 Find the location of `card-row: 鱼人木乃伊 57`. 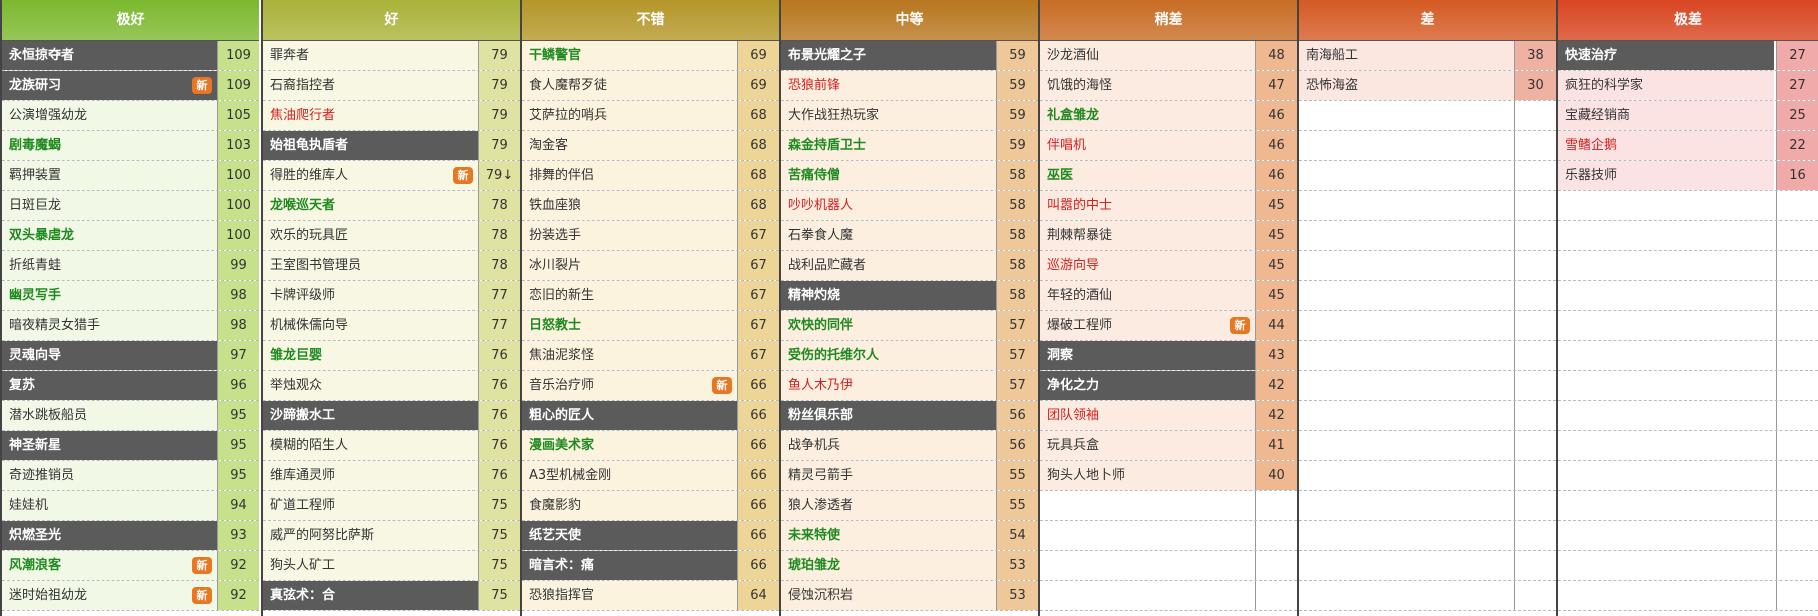

card-row: 鱼人木乃伊 57 is located at coordinates (909, 386).